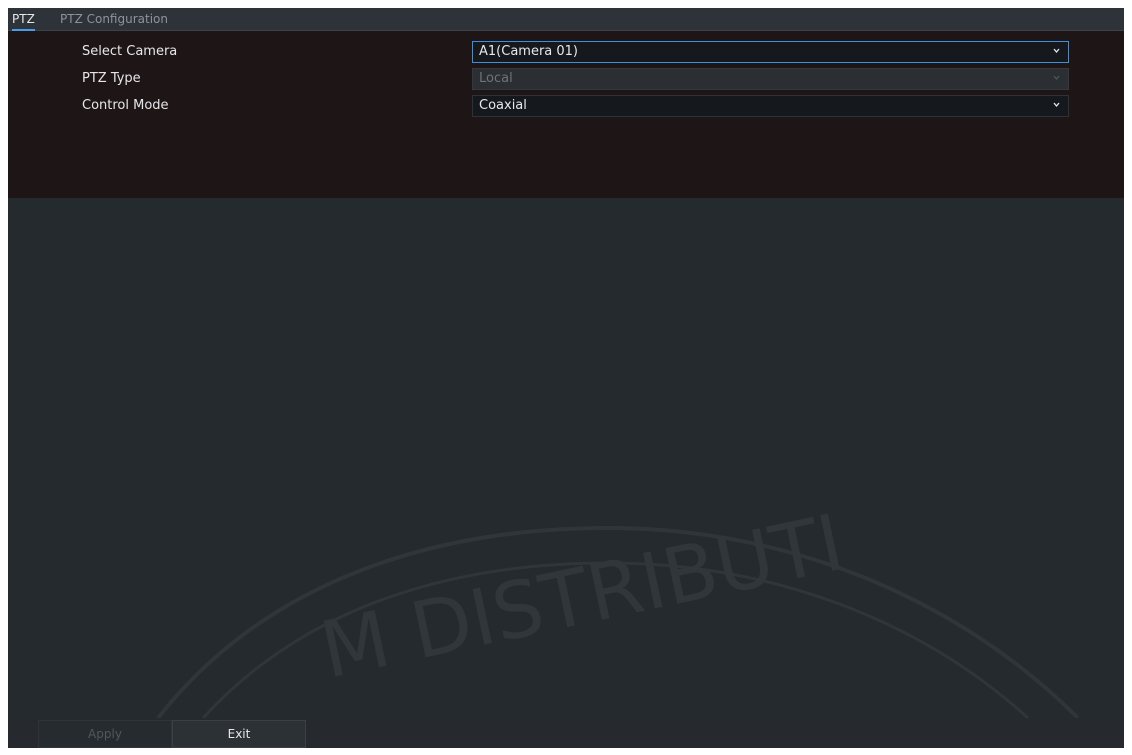 The image size is (1132, 755). What do you see at coordinates (566, 19) in the screenshot?
I see `tab-bar: PTZ PTZ Configuration` at bounding box center [566, 19].